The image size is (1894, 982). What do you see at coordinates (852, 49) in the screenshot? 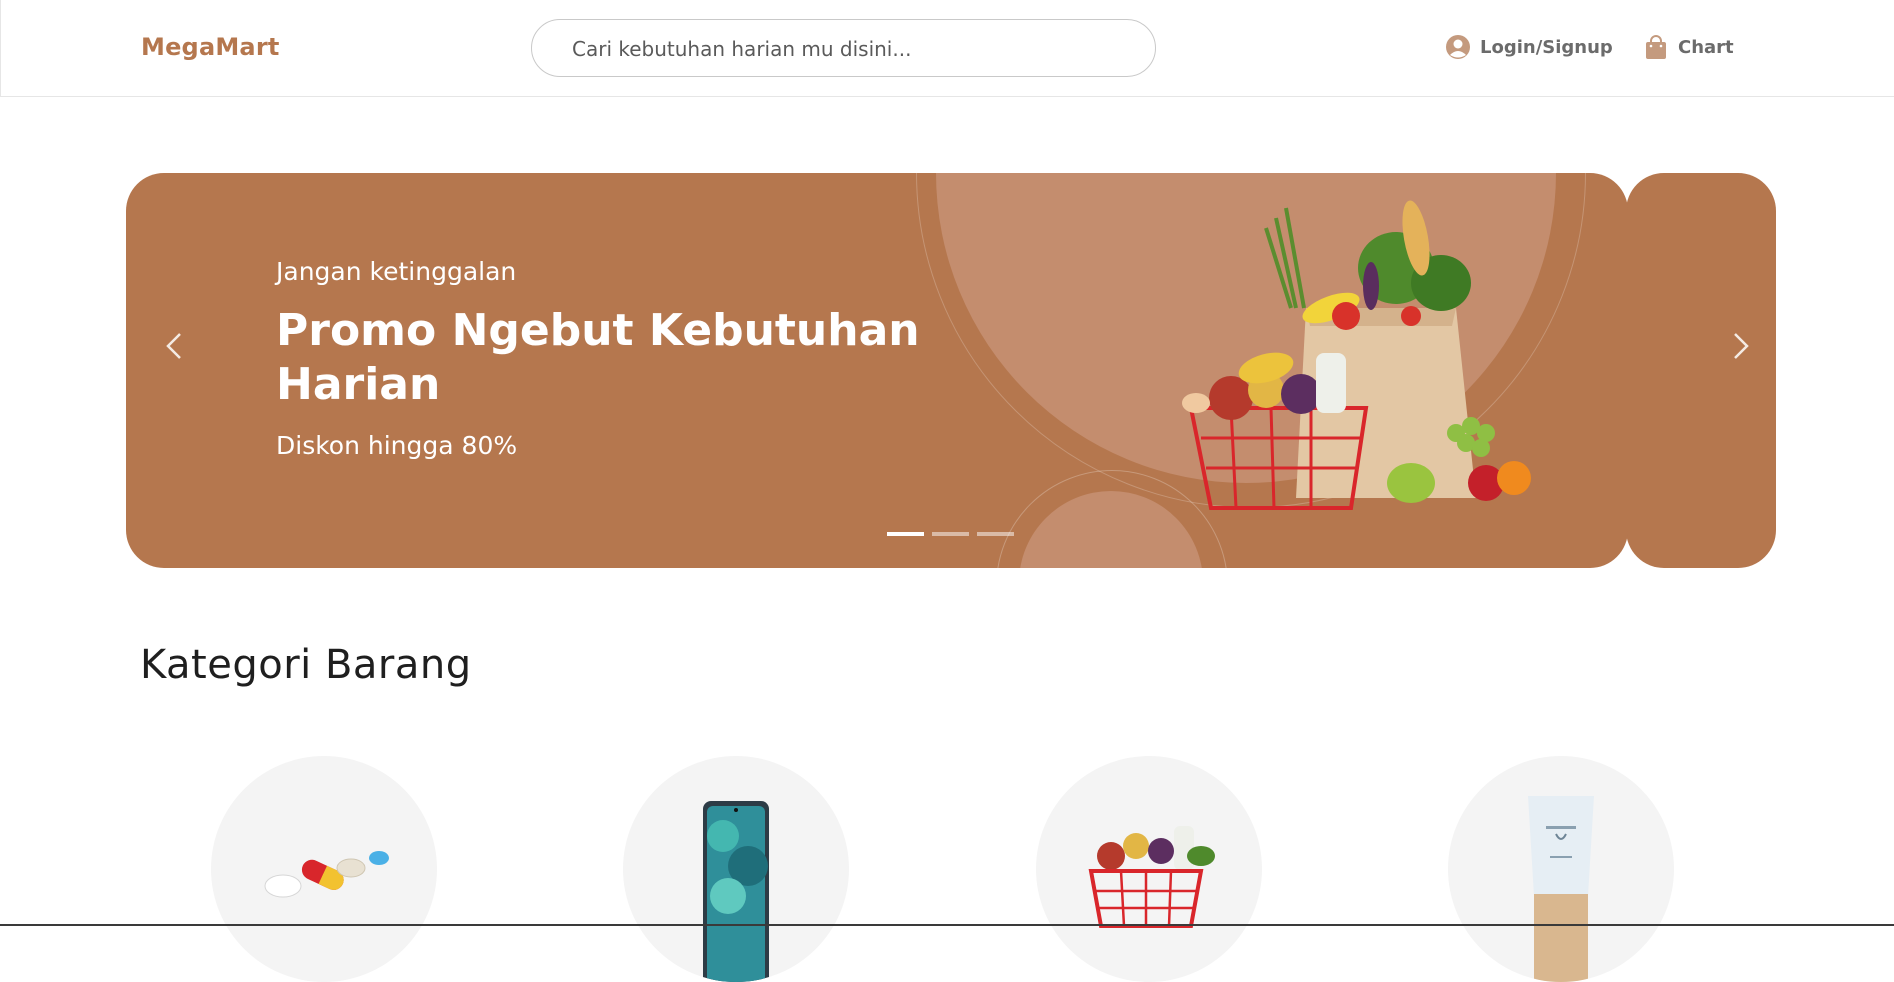
I see `search-input` at bounding box center [852, 49].